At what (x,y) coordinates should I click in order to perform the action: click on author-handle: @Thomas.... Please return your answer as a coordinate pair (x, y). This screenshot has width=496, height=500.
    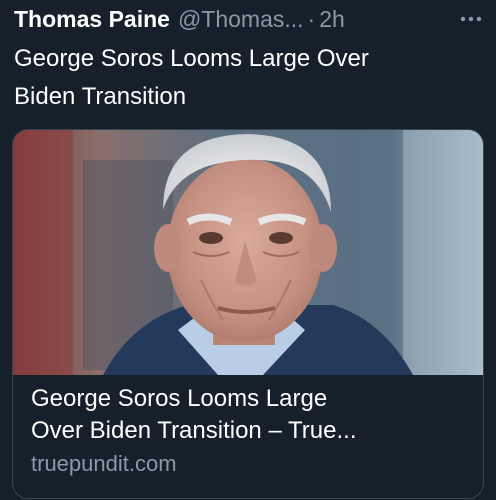
    Looking at the image, I should click on (241, 19).